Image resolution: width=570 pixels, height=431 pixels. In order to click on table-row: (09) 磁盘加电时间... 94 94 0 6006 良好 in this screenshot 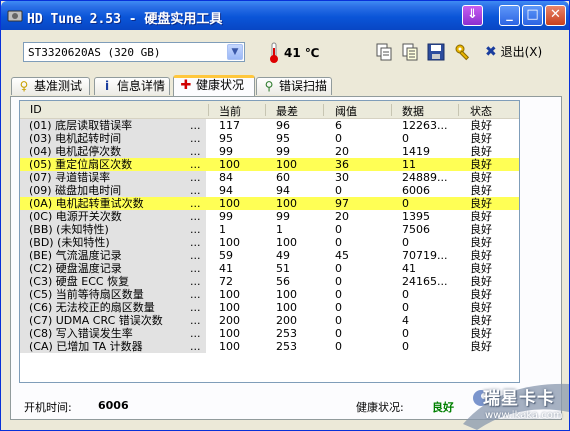, I will do `click(269, 190)`.